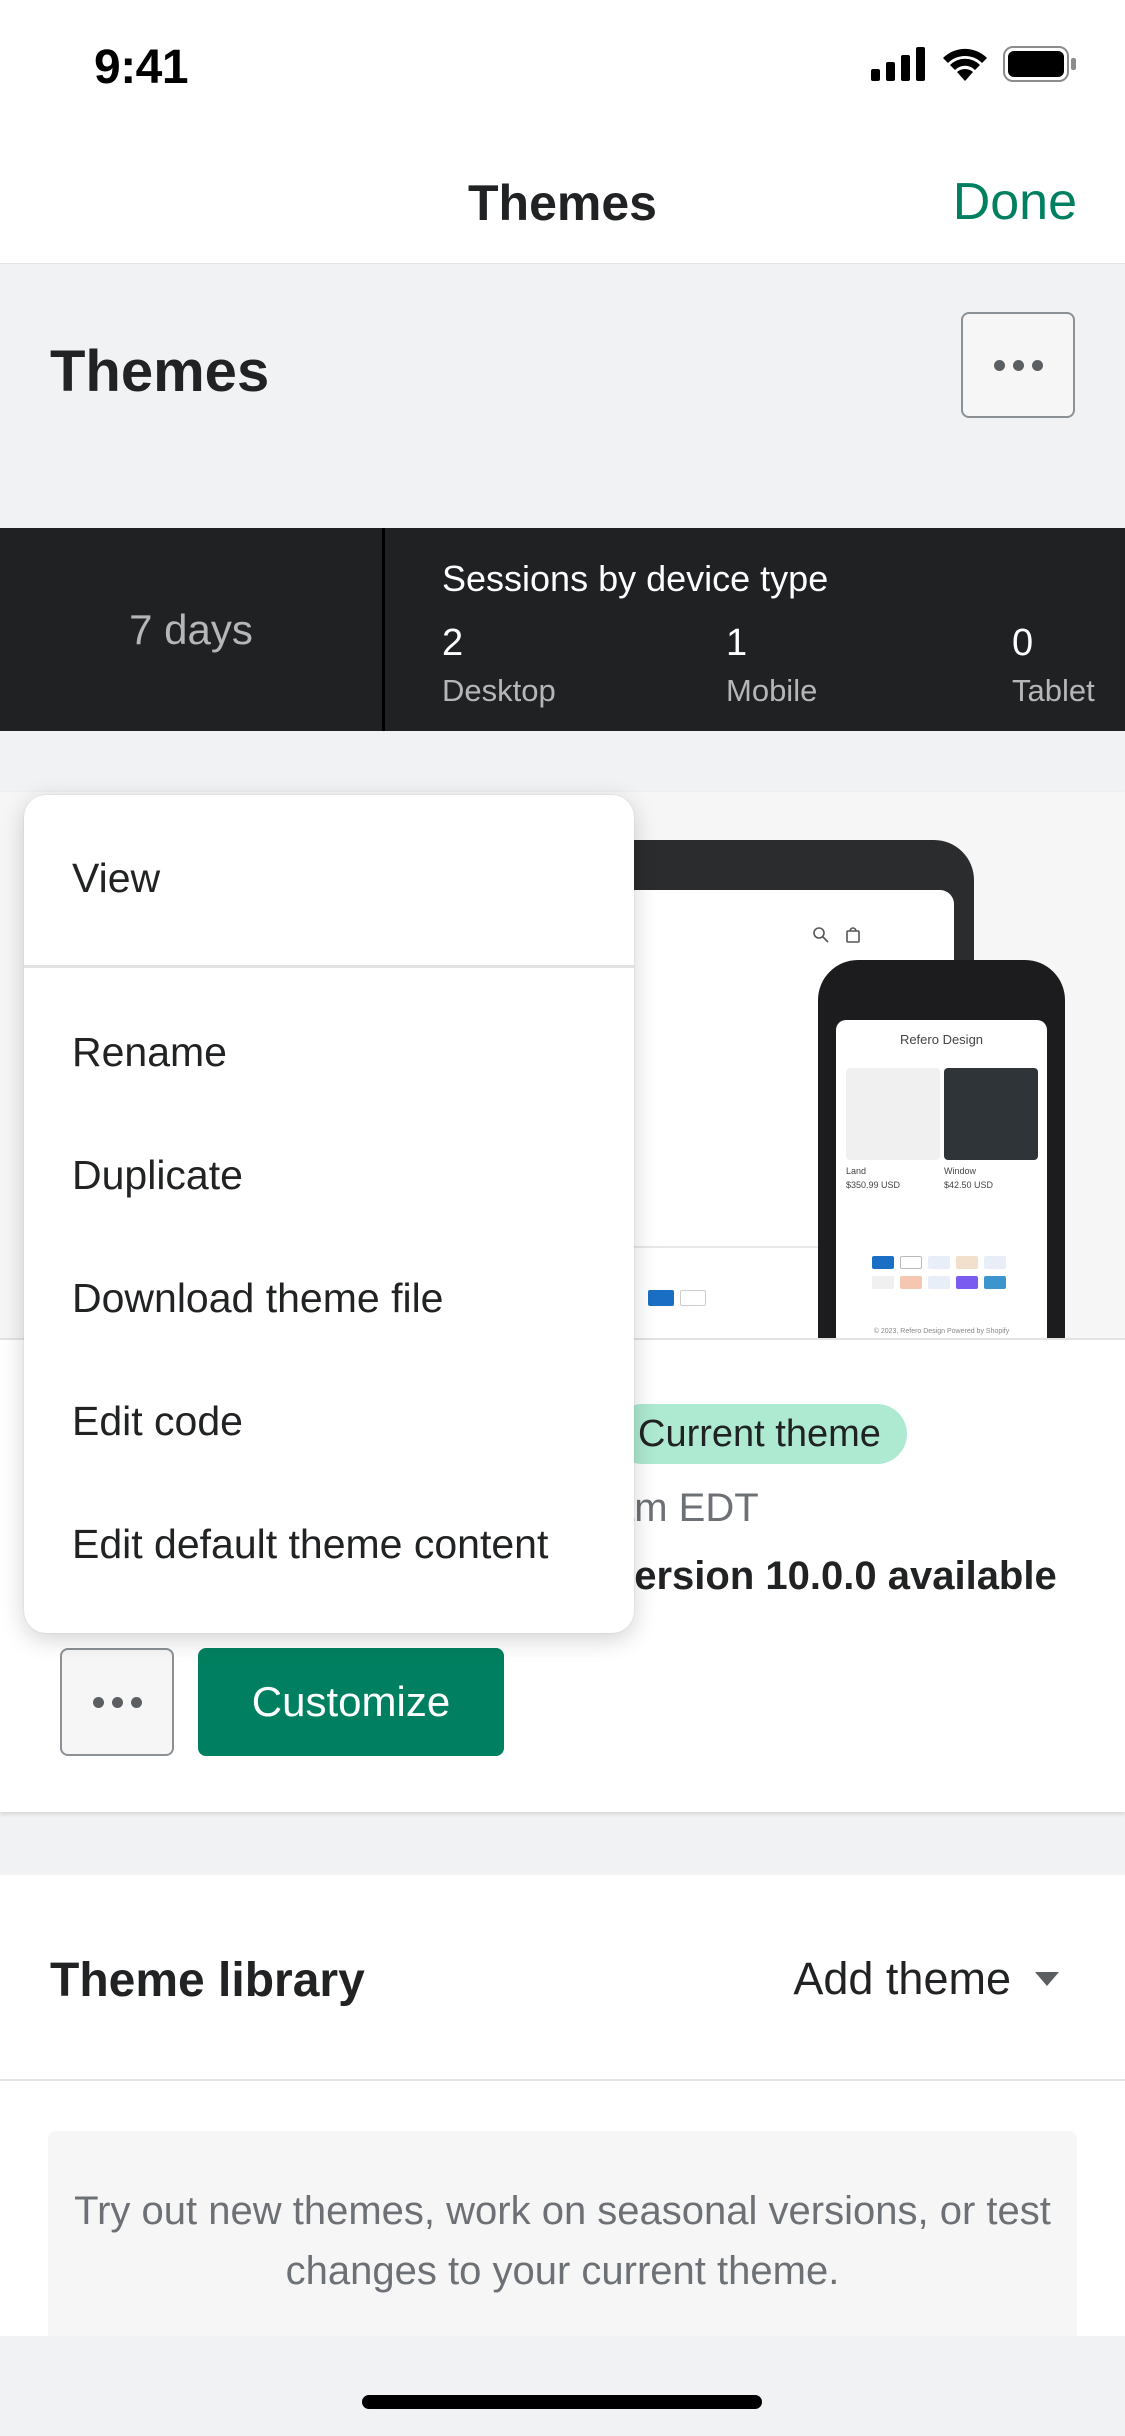 The image size is (1125, 2436). What do you see at coordinates (821, 935) in the screenshot?
I see `search-icon` at bounding box center [821, 935].